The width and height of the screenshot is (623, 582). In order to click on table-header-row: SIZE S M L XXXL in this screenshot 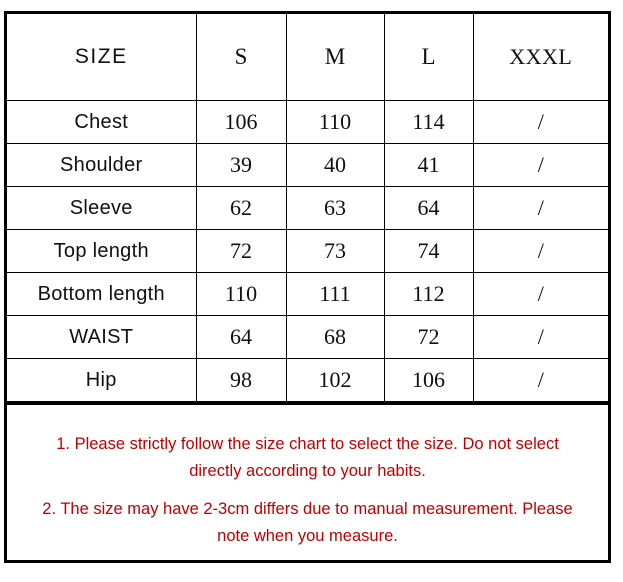, I will do `click(307, 57)`.